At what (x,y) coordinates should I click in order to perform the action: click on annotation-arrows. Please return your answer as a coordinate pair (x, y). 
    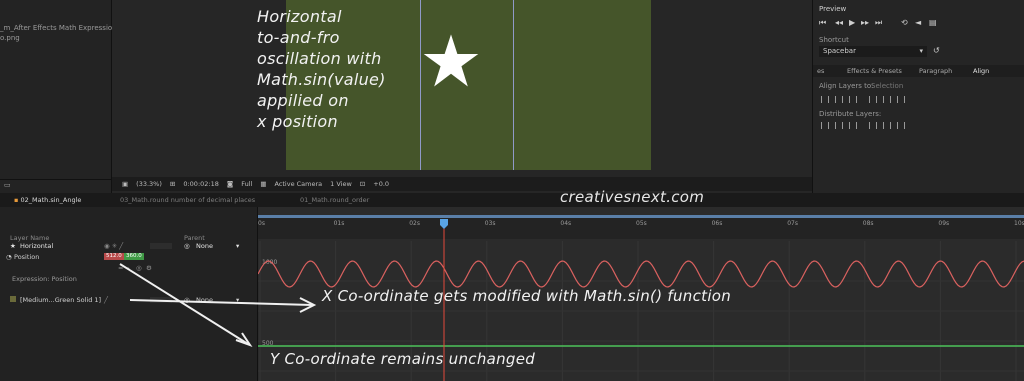
    Looking at the image, I should click on (218, 305).